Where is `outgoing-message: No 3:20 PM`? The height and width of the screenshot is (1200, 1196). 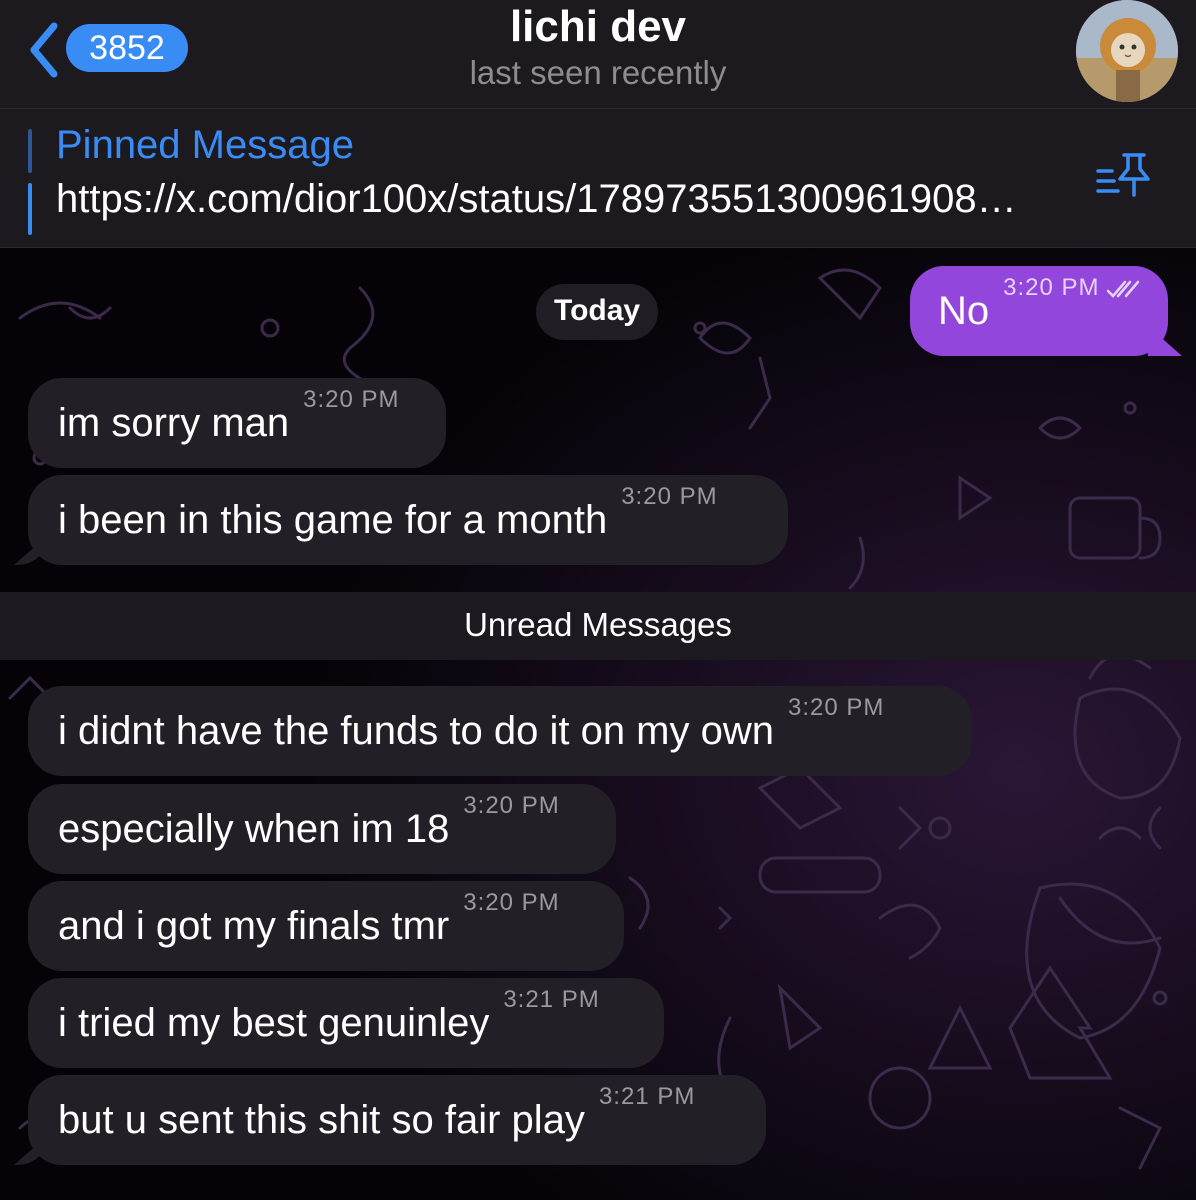 outgoing-message: No 3:20 PM is located at coordinates (1039, 311).